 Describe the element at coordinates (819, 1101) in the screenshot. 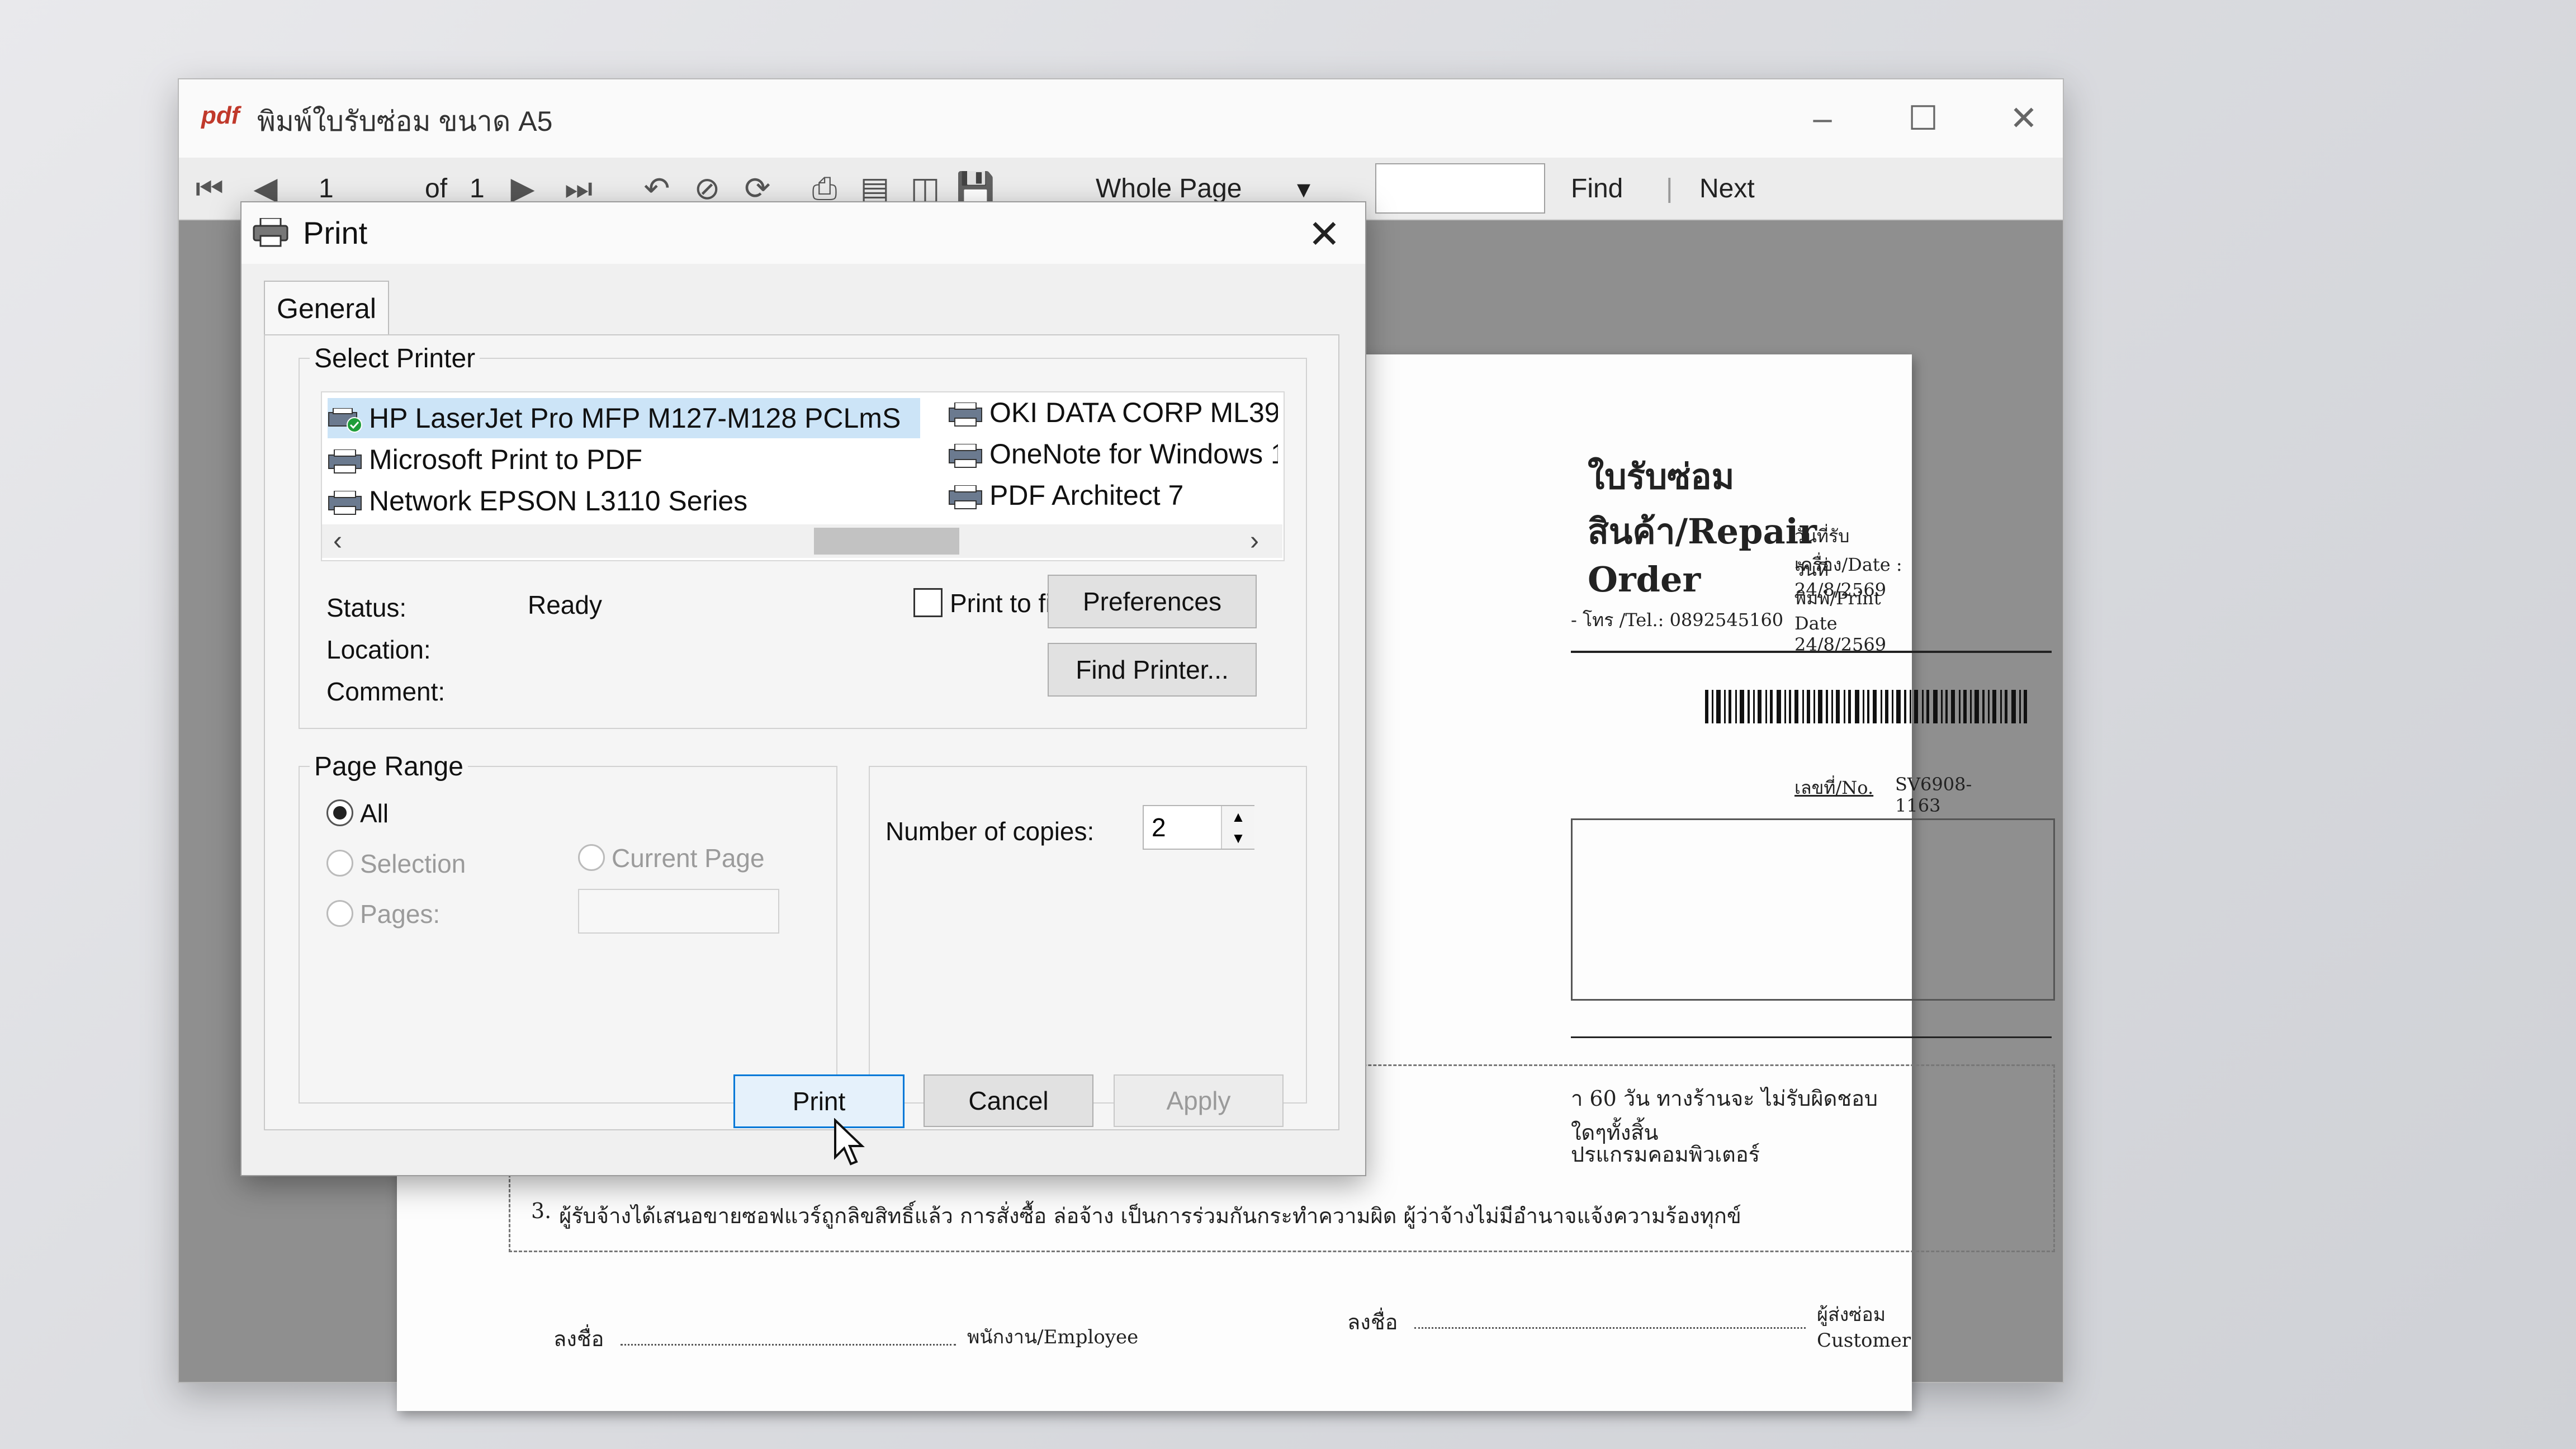

I see `print-button: Print` at that location.